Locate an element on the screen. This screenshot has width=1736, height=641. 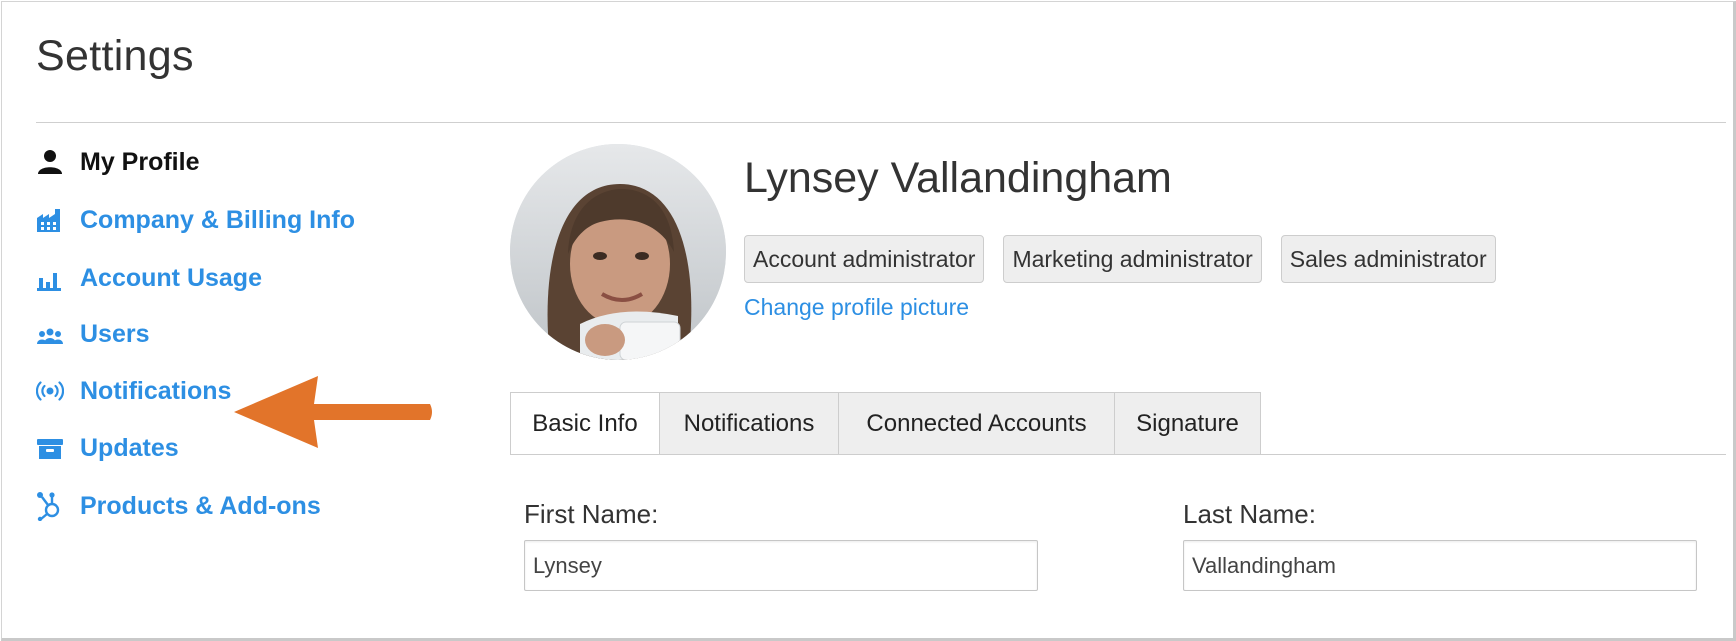
sidebar-item-label: Updates is located at coordinates (129, 447).